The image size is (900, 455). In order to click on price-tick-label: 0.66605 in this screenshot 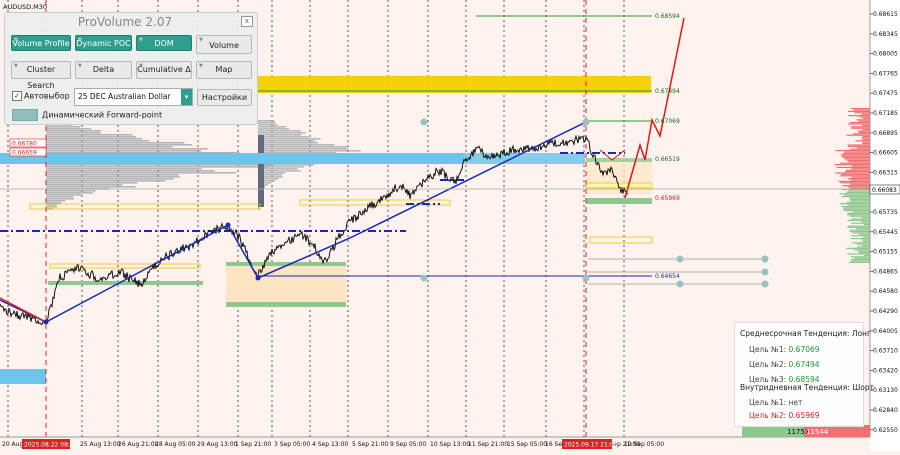, I will do `click(885, 153)`.